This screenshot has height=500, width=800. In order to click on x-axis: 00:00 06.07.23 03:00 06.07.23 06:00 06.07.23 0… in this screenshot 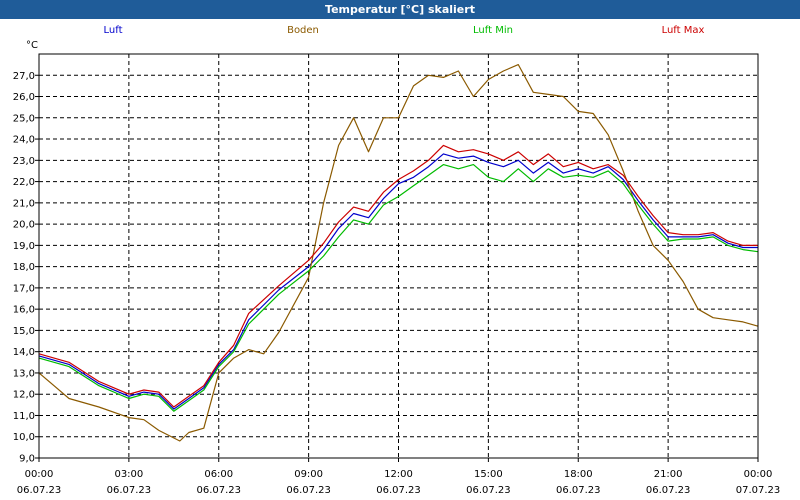, I will do `click(399, 477)`.